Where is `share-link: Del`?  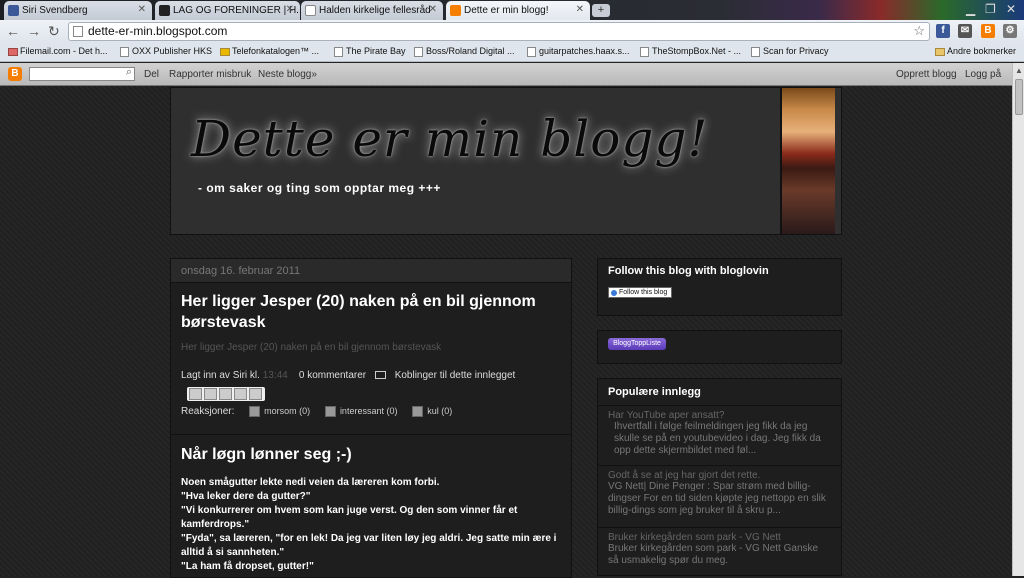 share-link: Del is located at coordinates (151, 74).